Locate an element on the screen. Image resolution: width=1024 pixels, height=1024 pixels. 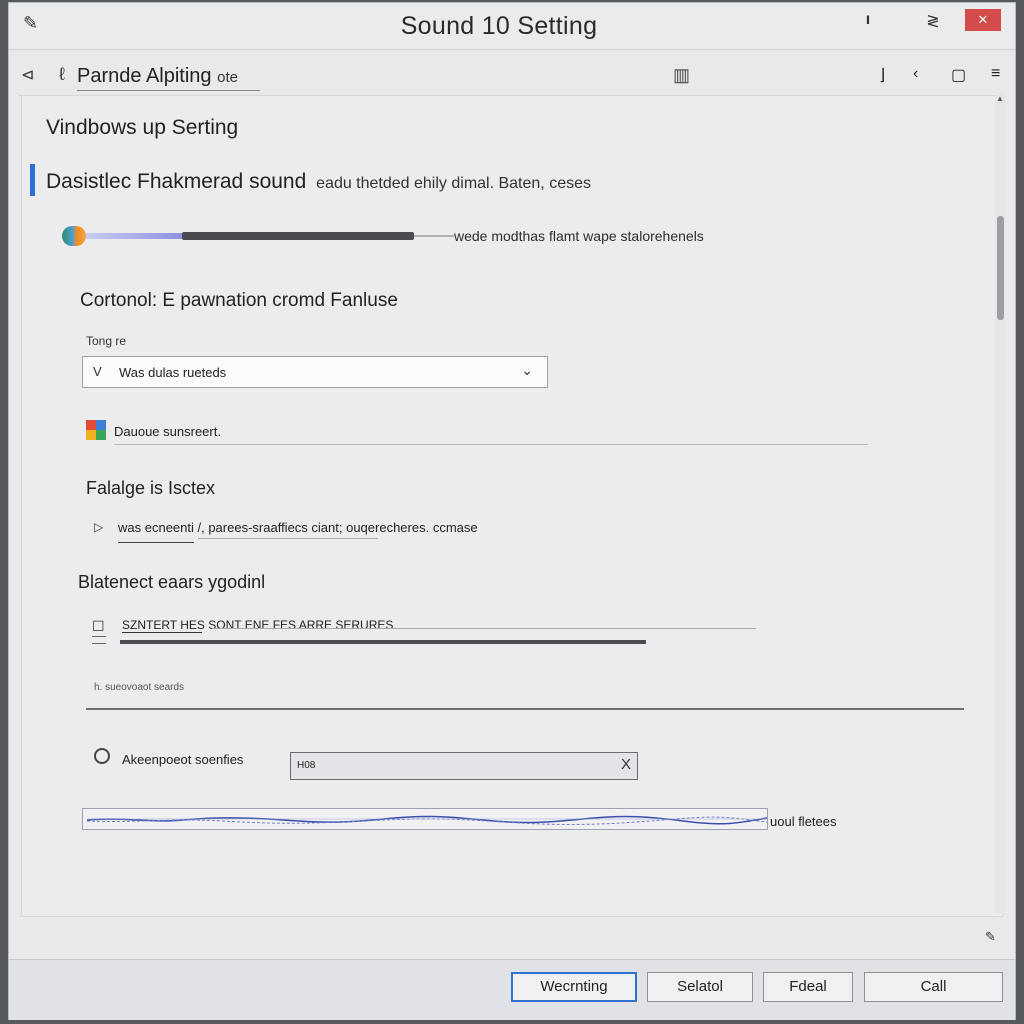
radio-button is located at coordinates (102, 756).